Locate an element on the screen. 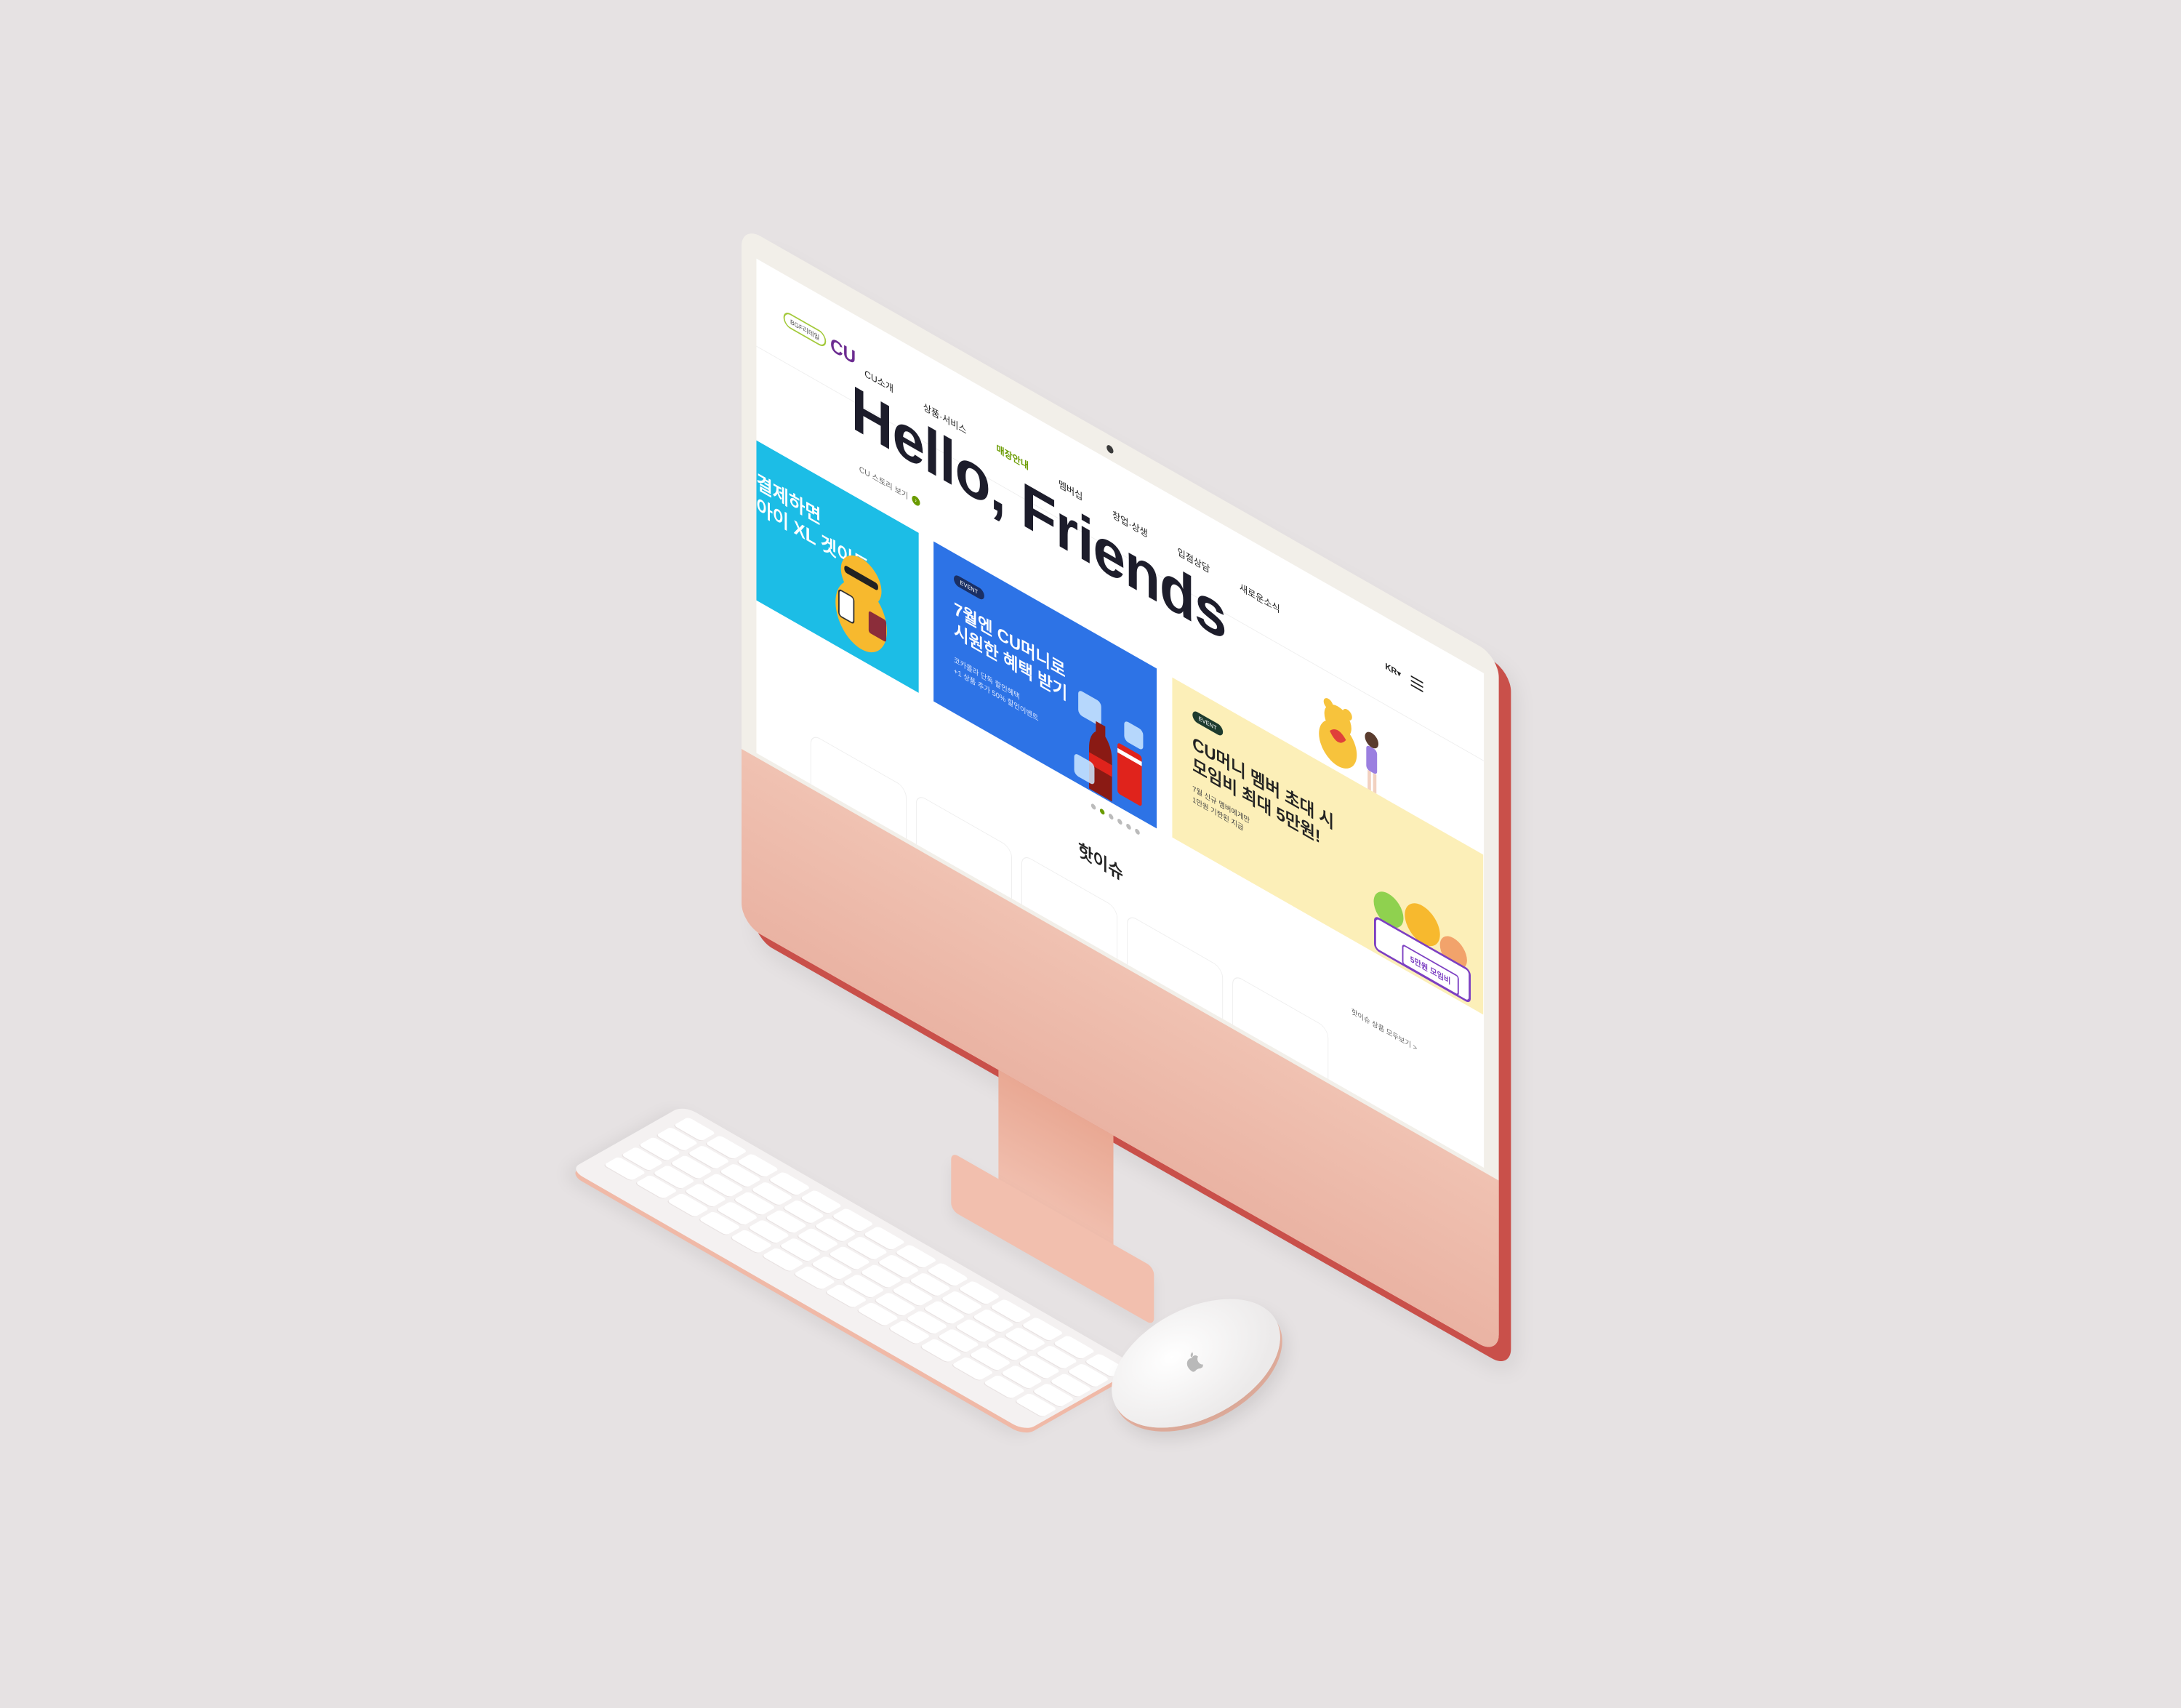 The image size is (2181, 1708). main-nav: CU소개 상품·서비스 매장안내 멤버십 창업·상생 입점상담 새로운소식 is located at coordinates (1072, 490).